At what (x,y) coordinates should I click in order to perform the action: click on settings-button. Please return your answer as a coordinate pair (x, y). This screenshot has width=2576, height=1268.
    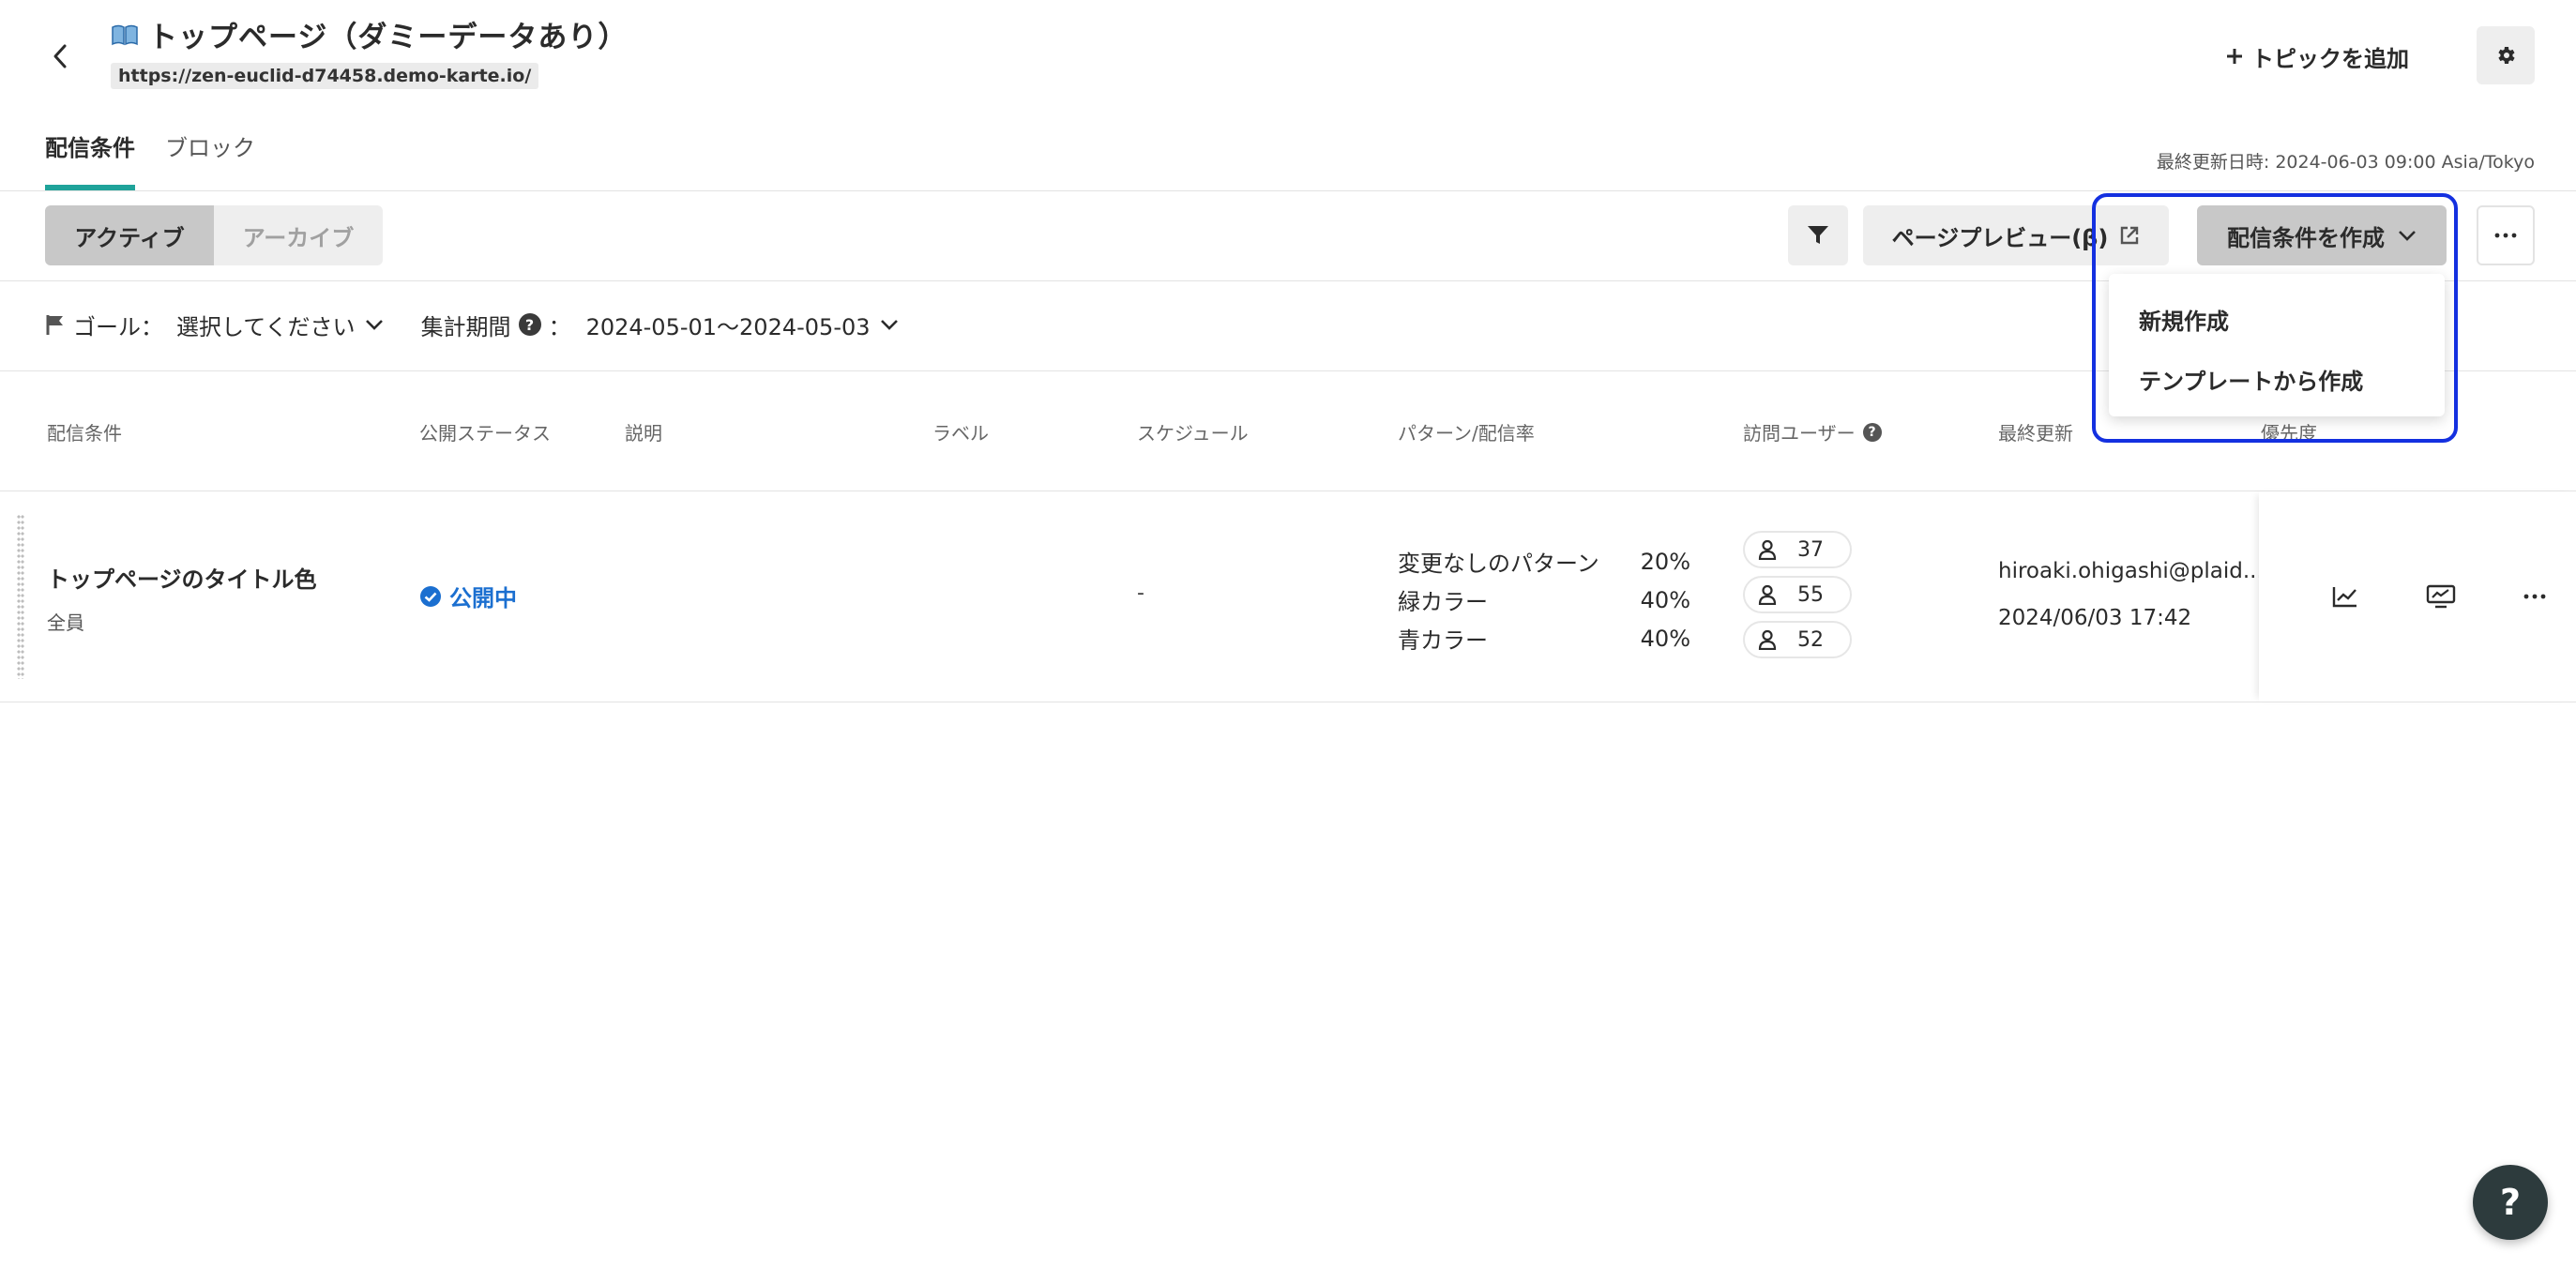
    Looking at the image, I should click on (2506, 55).